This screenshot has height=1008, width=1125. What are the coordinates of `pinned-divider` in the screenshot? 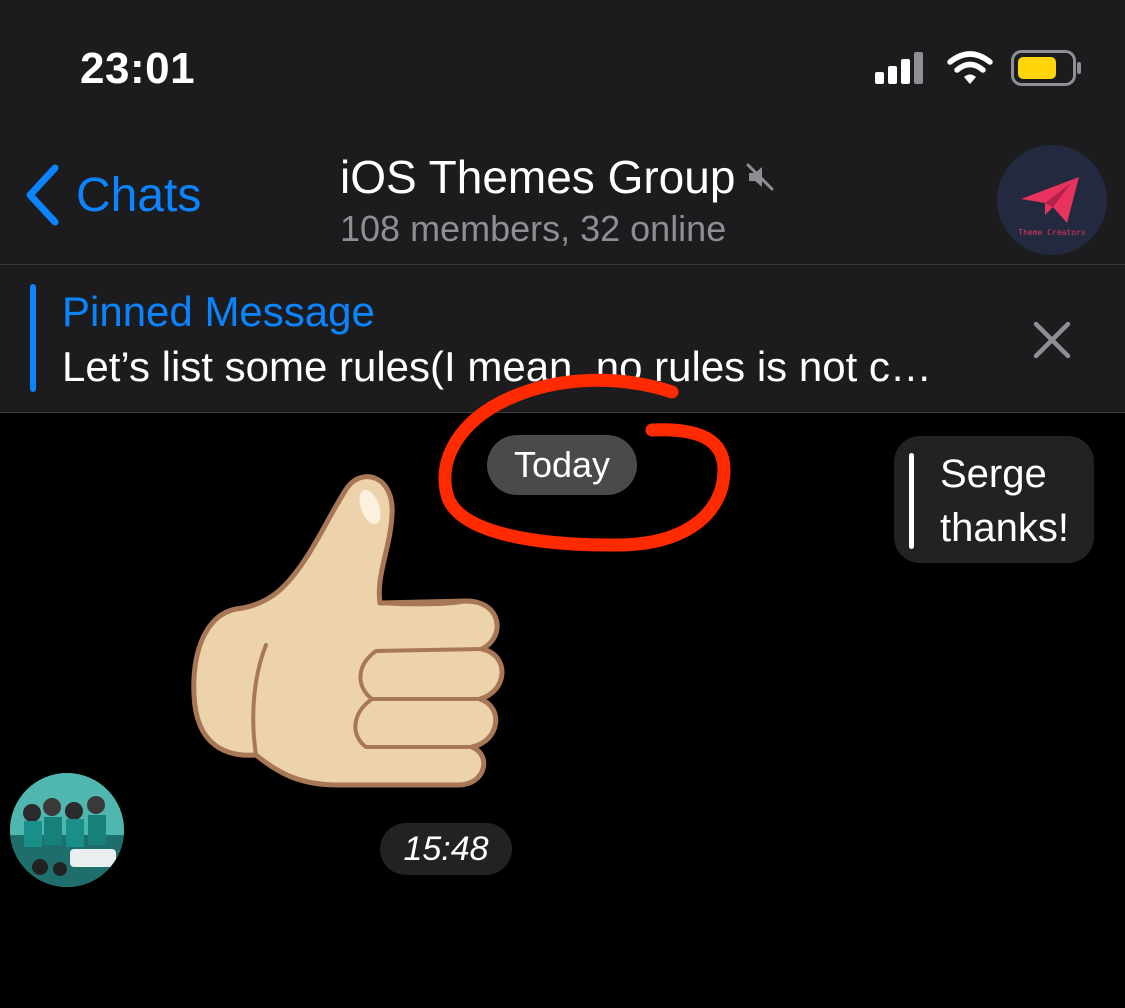 It's located at (562, 412).